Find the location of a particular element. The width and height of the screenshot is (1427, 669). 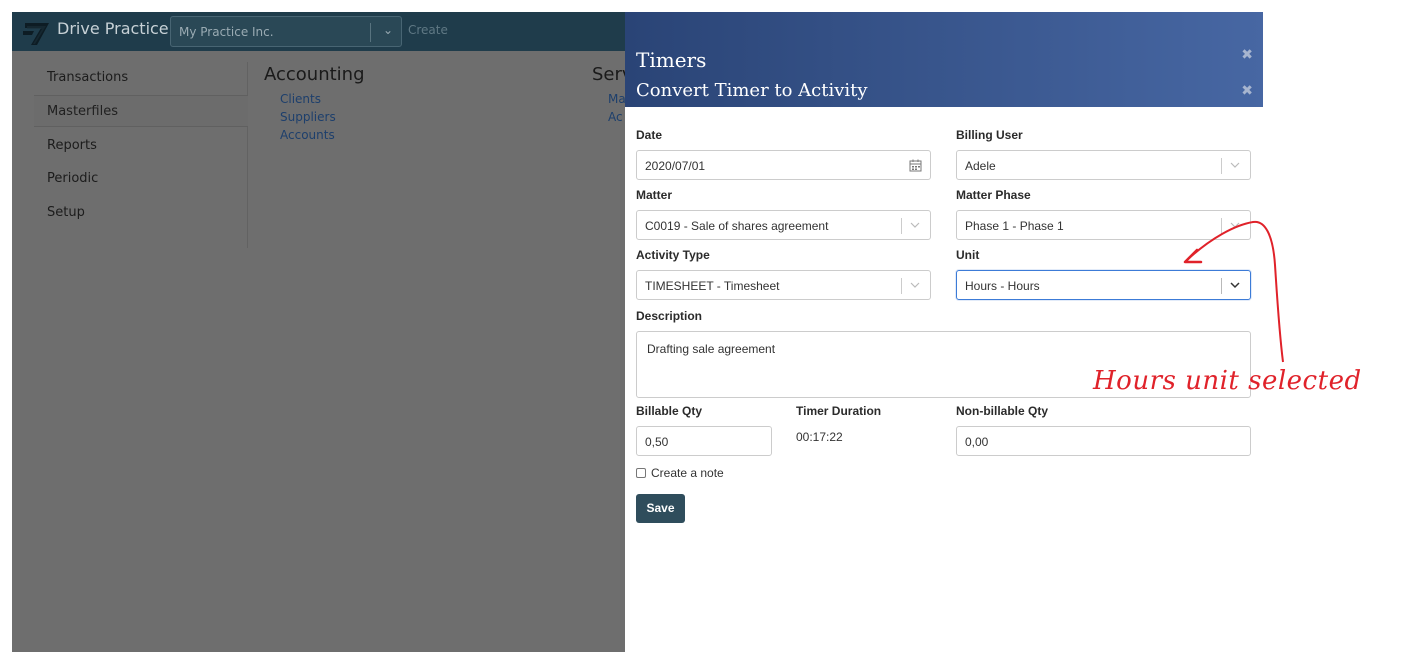

description-label: Description is located at coordinates (669, 316).